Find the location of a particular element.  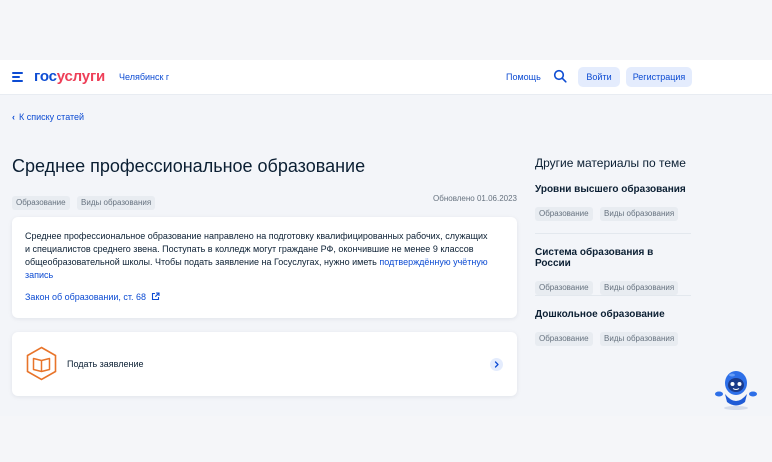

related-item-title: Система образования в России is located at coordinates (613, 258).